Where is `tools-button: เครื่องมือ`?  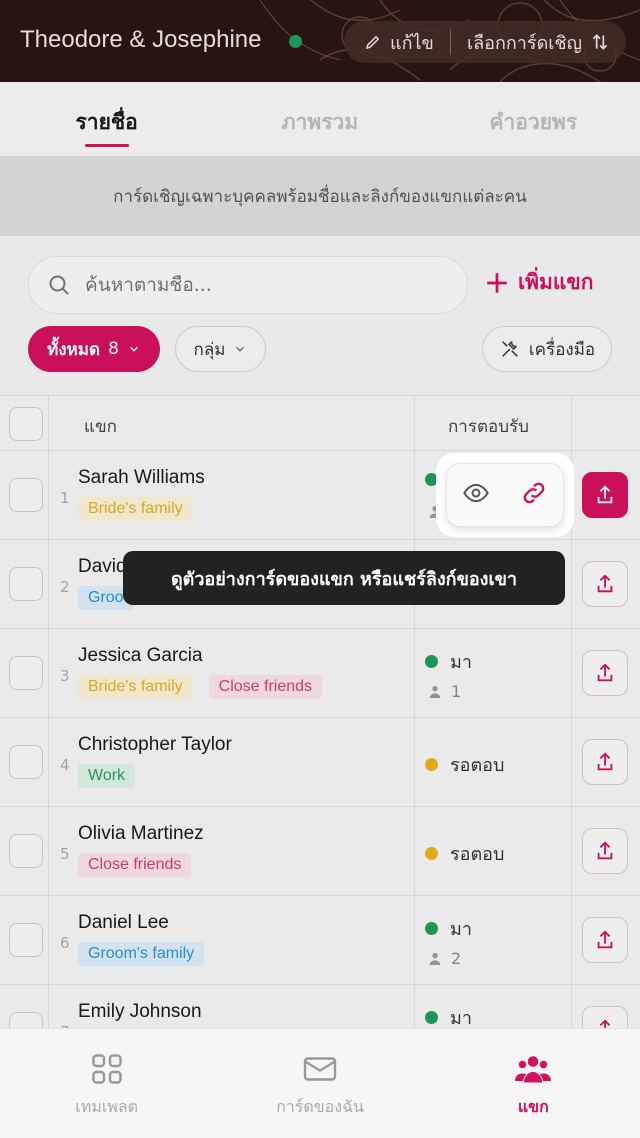 tools-button: เครื่องมือ is located at coordinates (547, 349).